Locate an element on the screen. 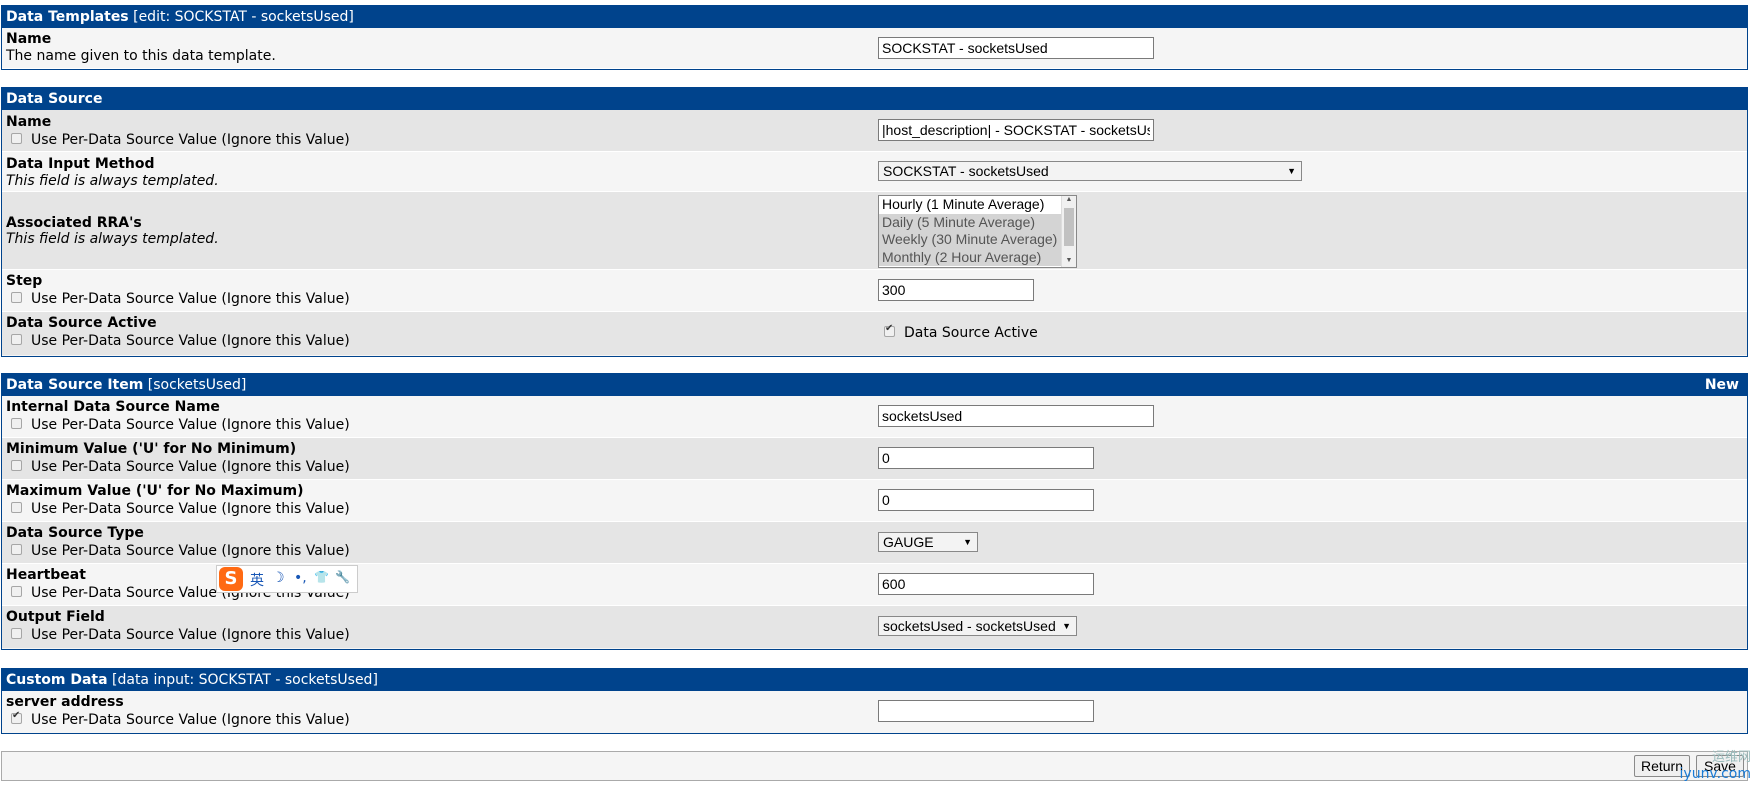 Image resolution: width=1759 pixels, height=792 pixels. field-title: Internal Data Source Name is located at coordinates (113, 407).